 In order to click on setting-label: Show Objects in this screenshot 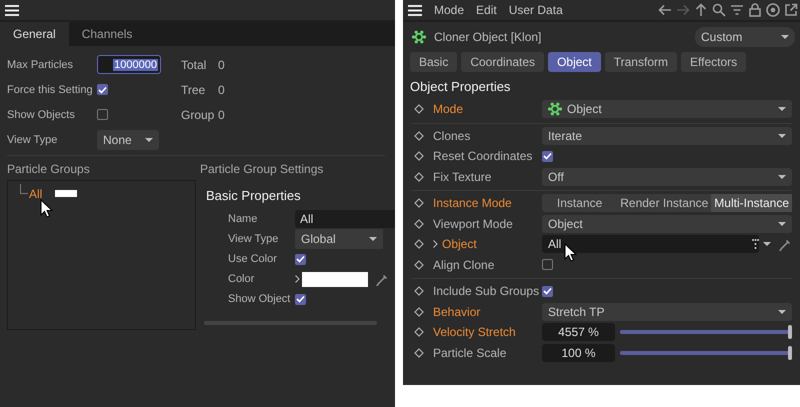, I will do `click(41, 114)`.